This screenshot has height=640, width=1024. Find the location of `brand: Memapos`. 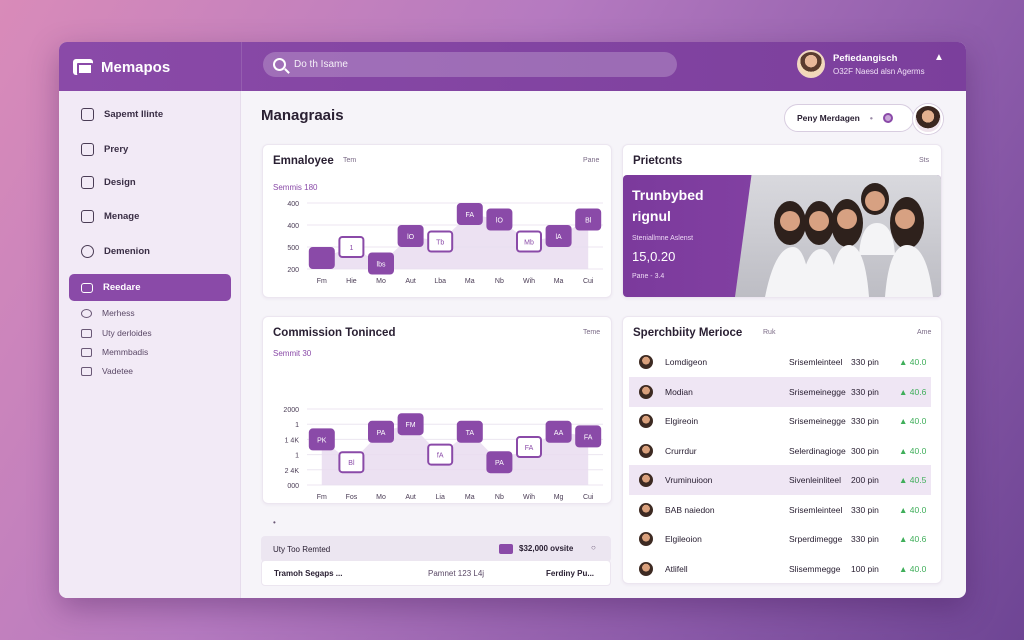

brand: Memapos is located at coordinates (121, 67).